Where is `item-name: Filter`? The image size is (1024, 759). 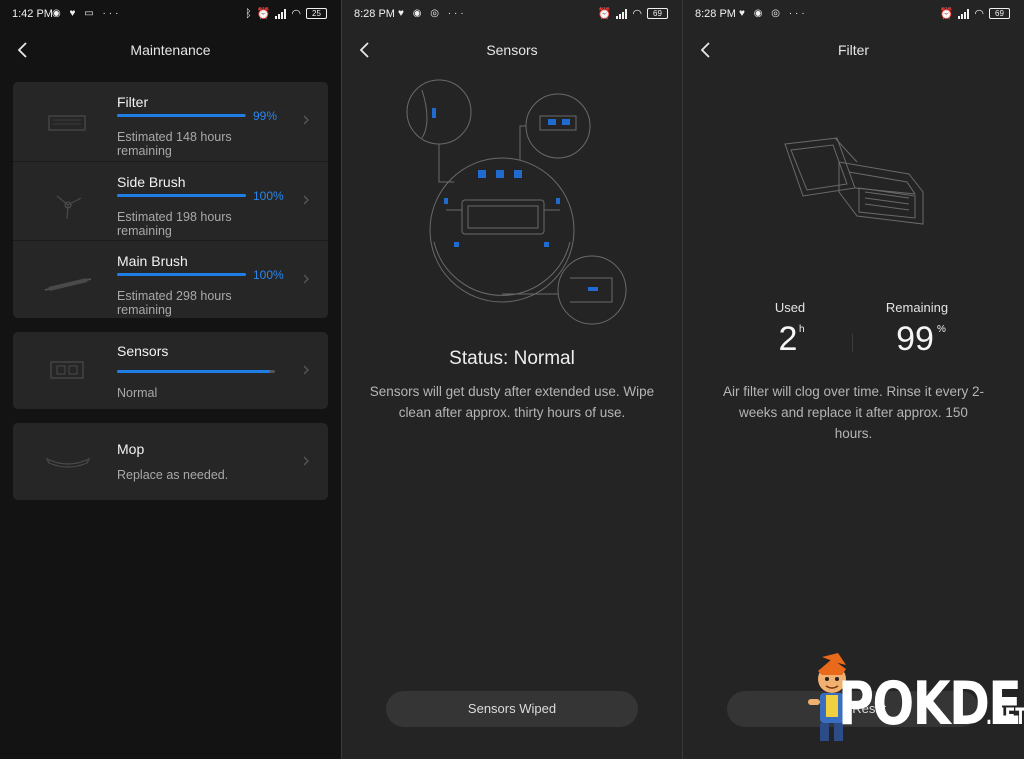
item-name: Filter is located at coordinates (133, 102).